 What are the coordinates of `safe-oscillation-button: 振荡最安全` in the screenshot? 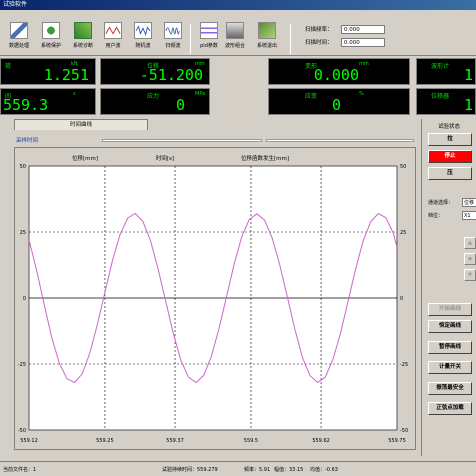 It's located at (450, 388).